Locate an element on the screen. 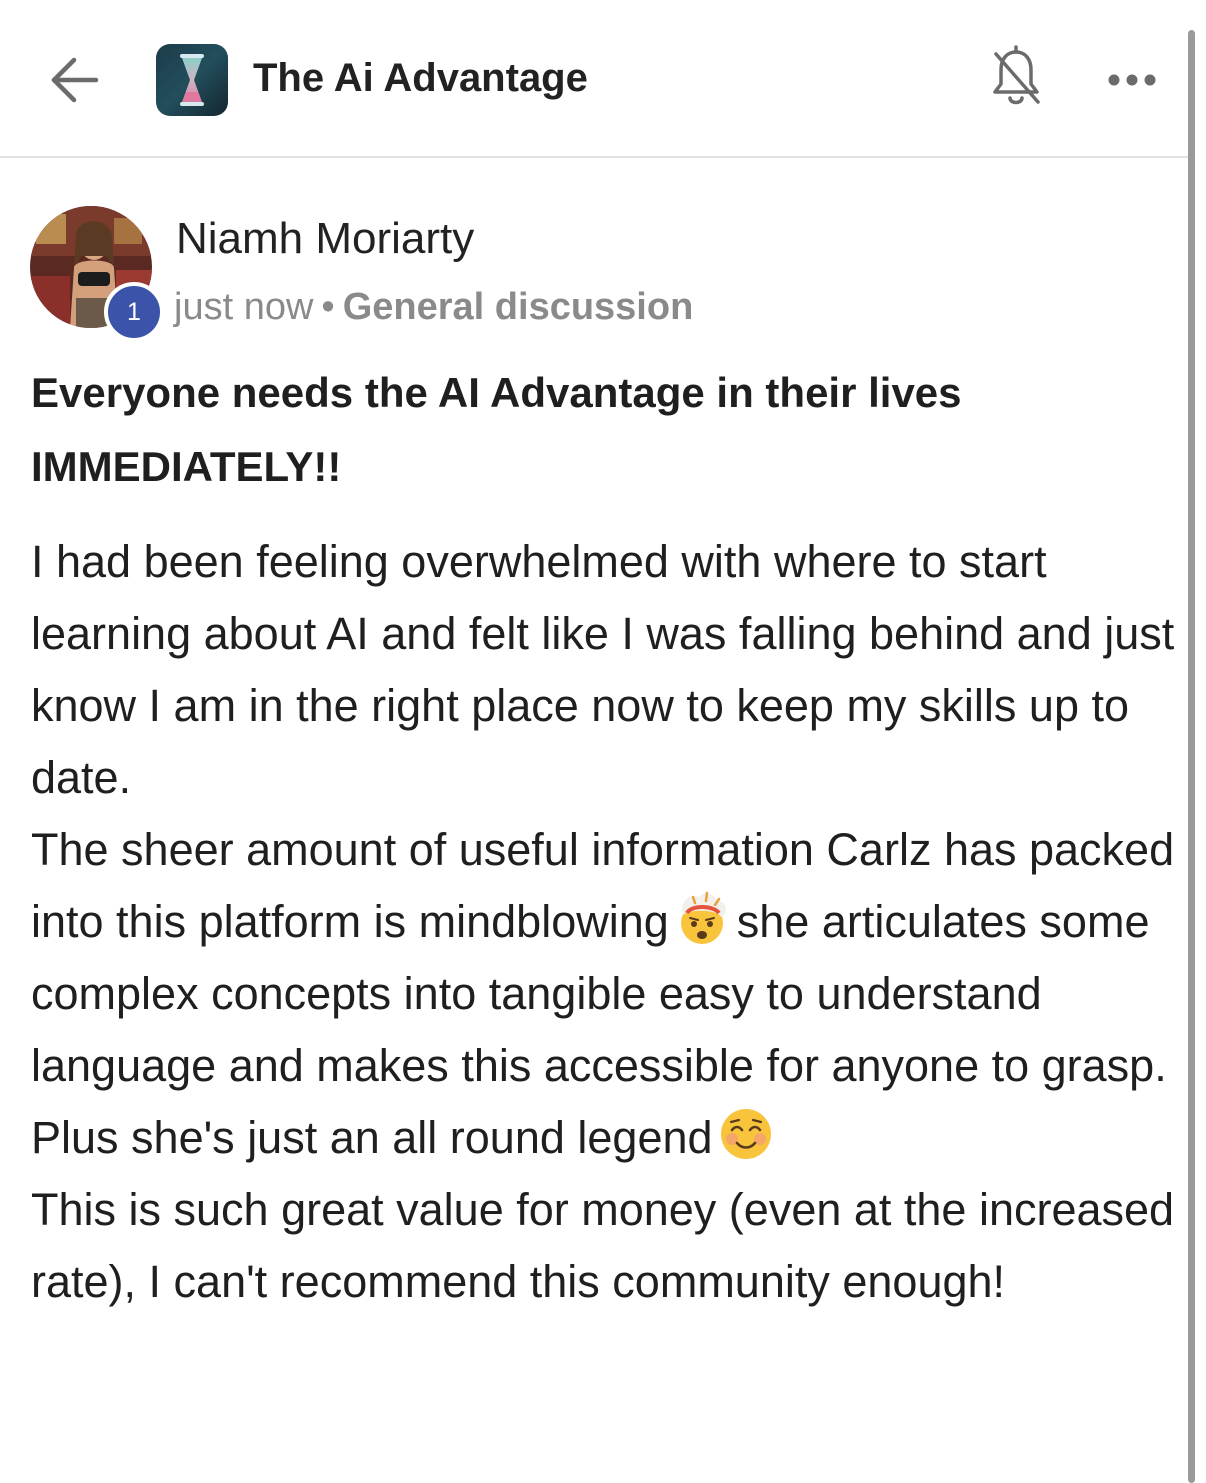 Image resolution: width=1206 pixels, height=1483 pixels. ellipsis-icon is located at coordinates (1132, 80).